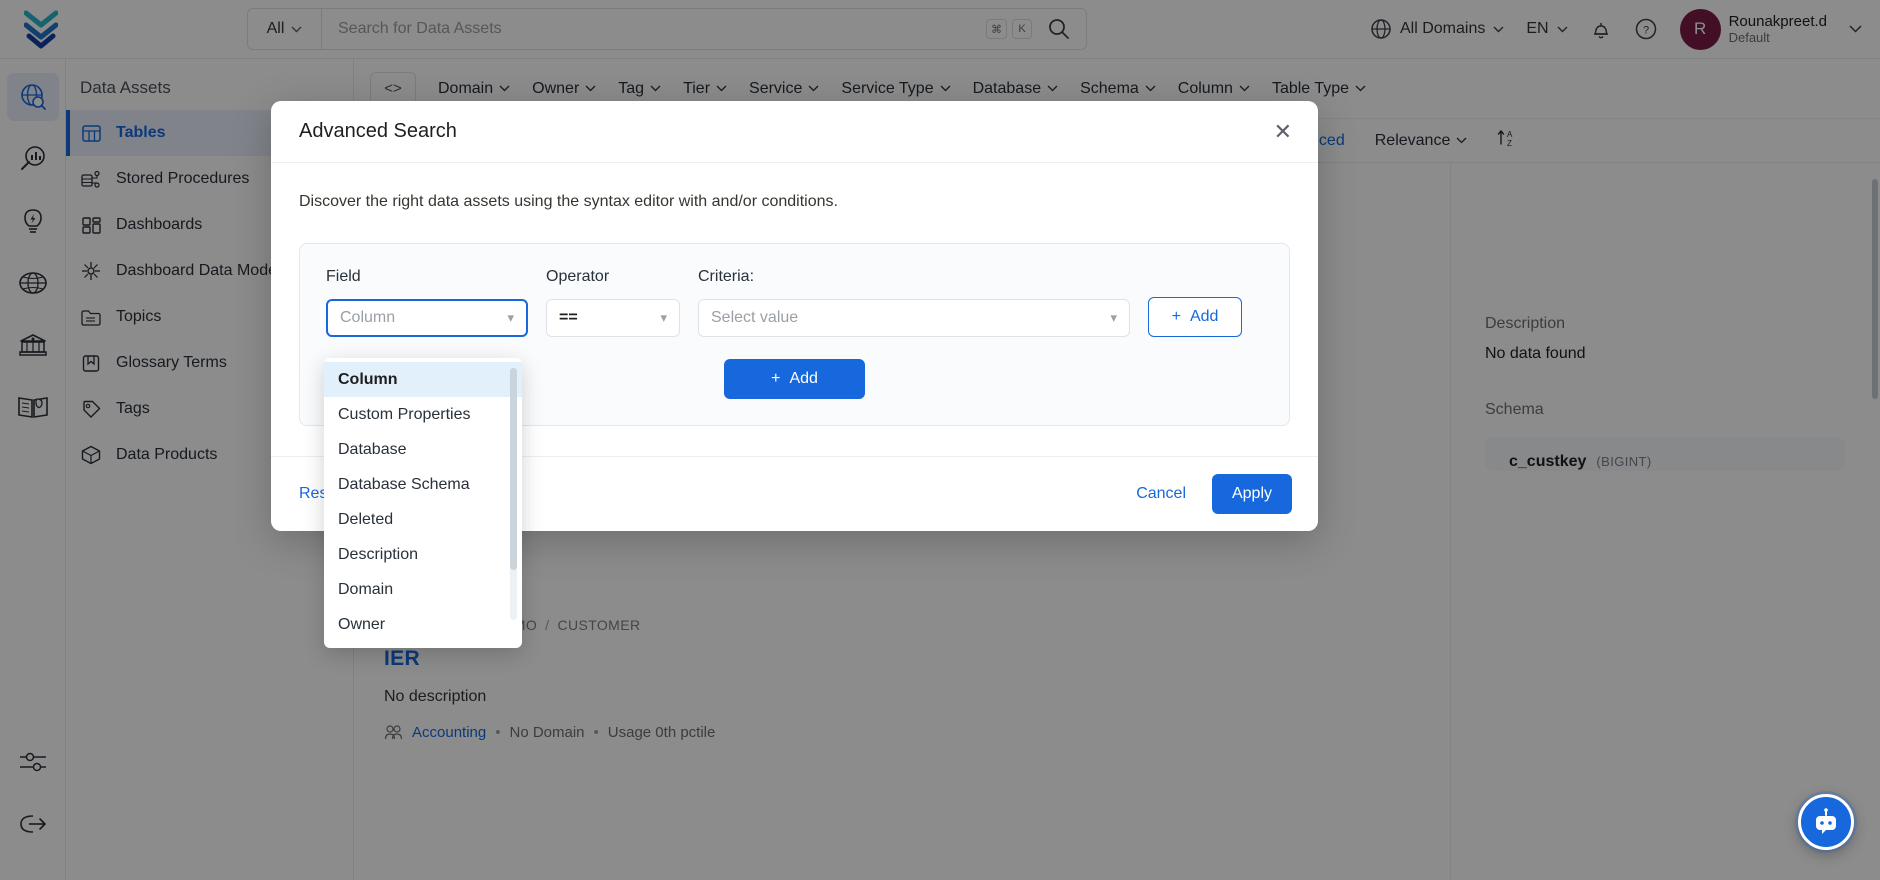  Describe the element at coordinates (423, 449) in the screenshot. I see `dropdown-option-database: Database` at that location.